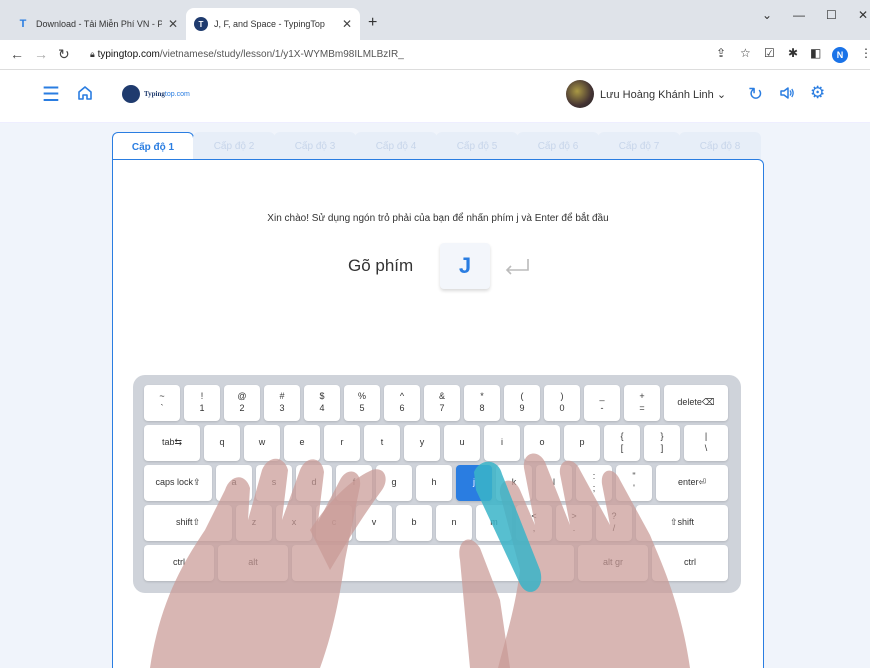  I want to click on username-label: Lưu Hoàng Khánh Linh, so click(657, 95).